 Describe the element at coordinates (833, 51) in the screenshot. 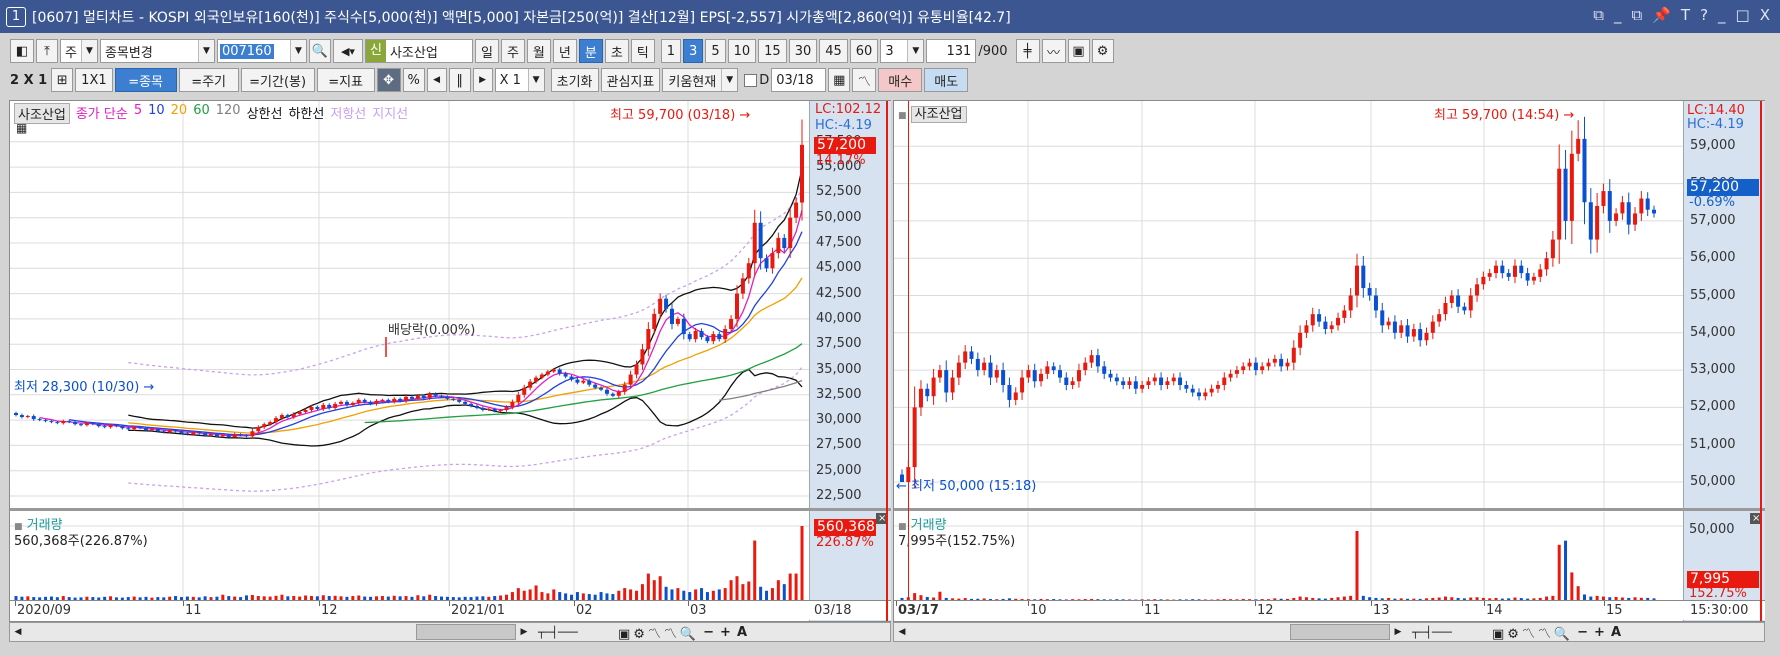

I see `minute-45-button: 45` at that location.